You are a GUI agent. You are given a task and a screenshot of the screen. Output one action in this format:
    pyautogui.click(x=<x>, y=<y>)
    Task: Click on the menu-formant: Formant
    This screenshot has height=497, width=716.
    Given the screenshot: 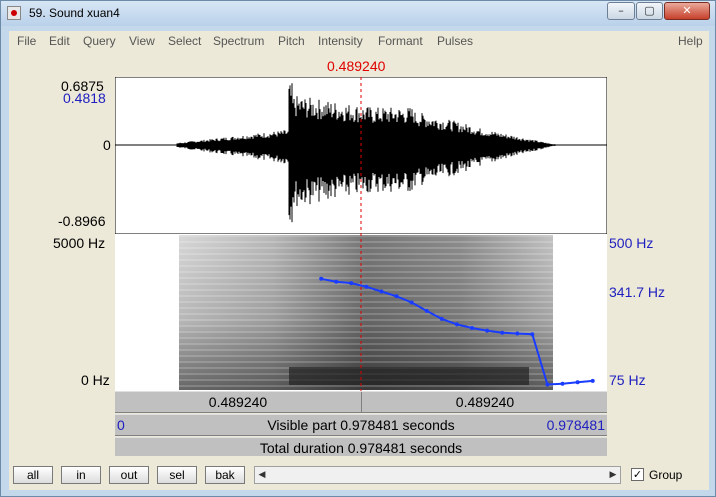 What is the action you would take?
    pyautogui.click(x=400, y=41)
    